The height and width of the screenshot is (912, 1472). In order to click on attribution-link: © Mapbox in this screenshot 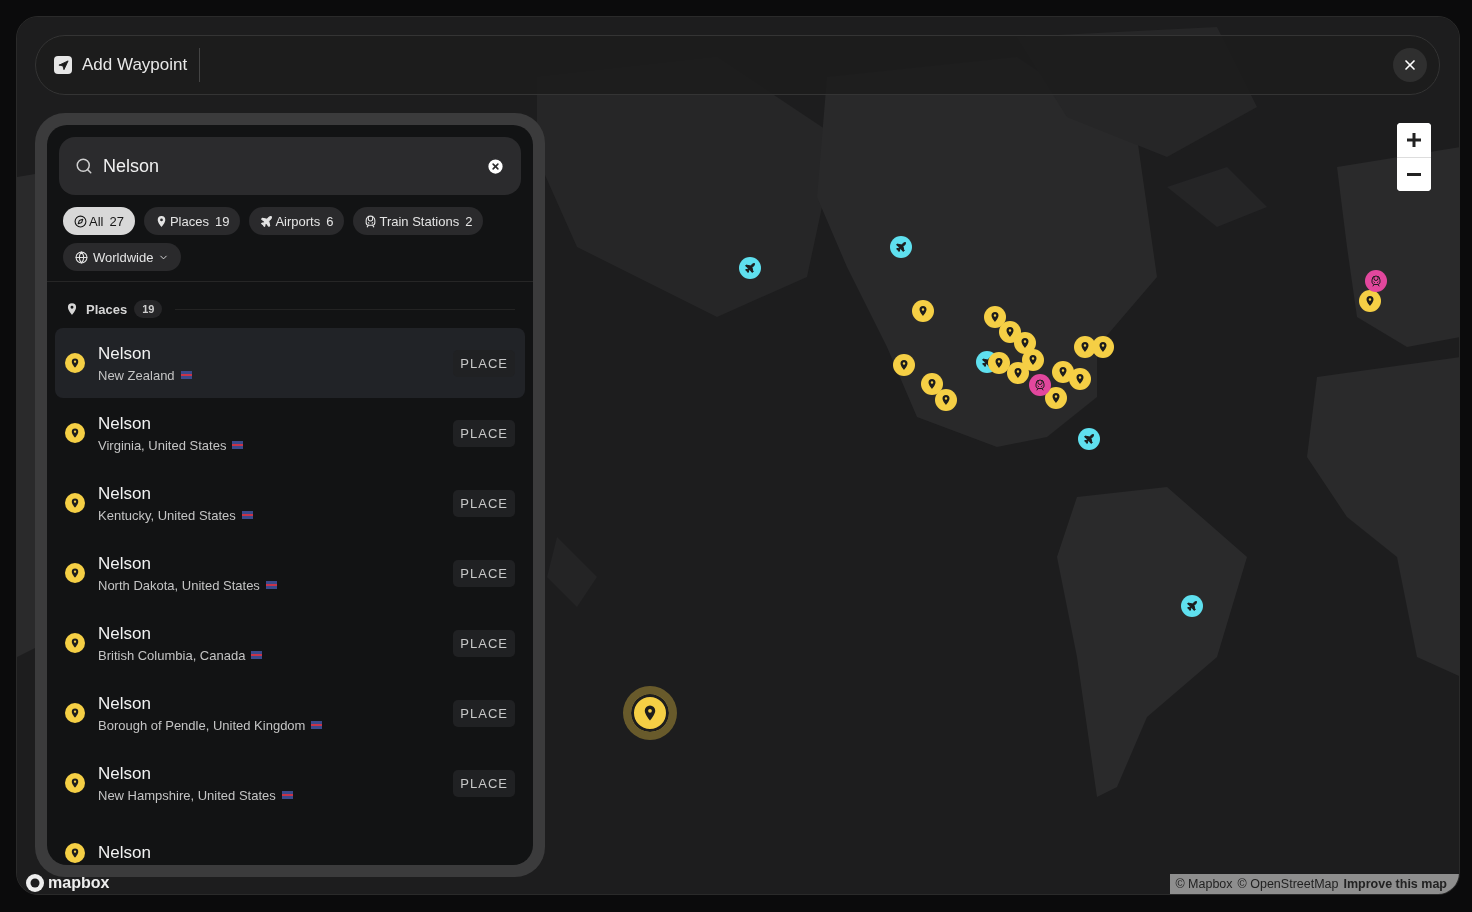, I will do `click(1204, 884)`.